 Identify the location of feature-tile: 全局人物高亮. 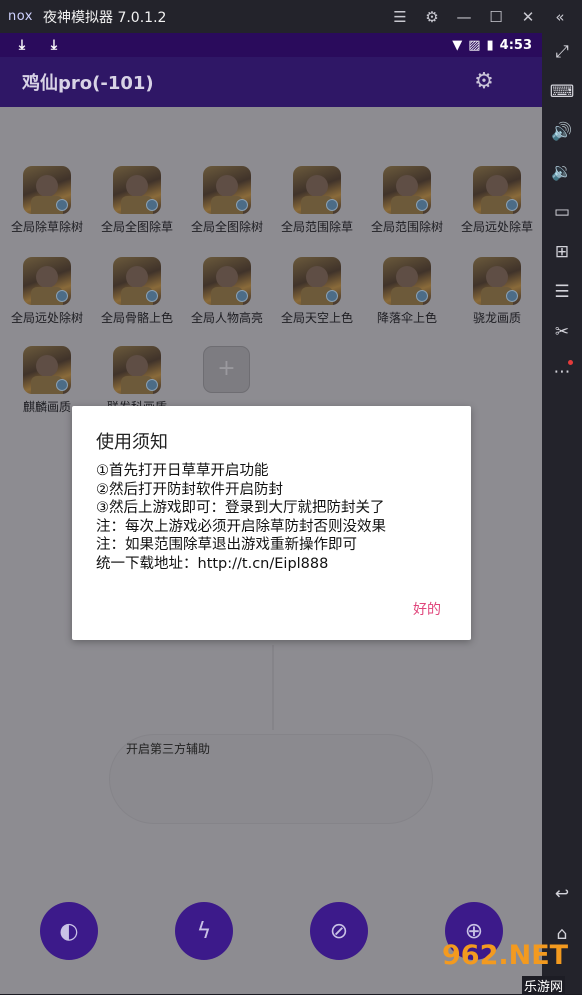
(227, 291).